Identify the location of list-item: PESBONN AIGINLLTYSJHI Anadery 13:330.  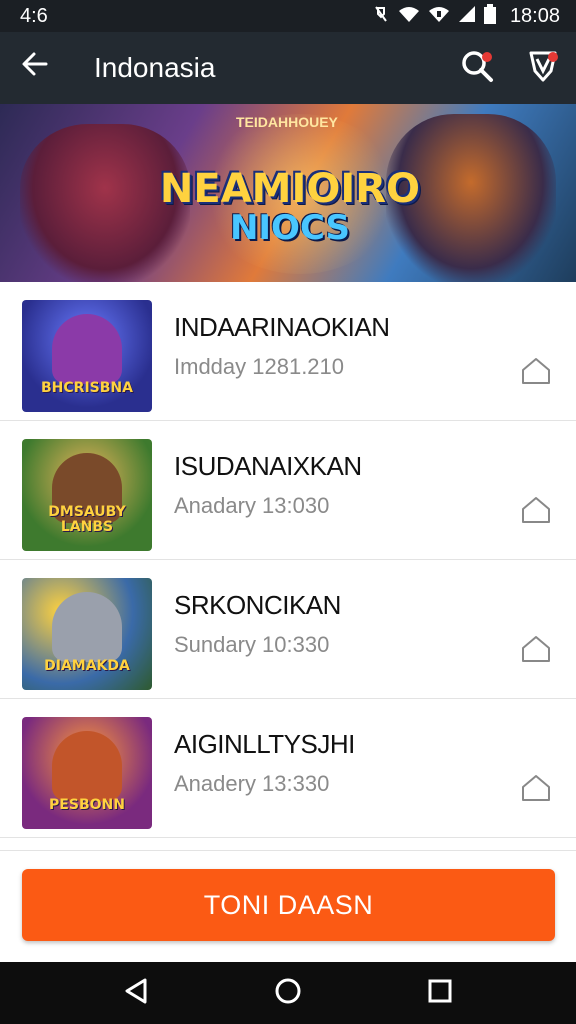
(288, 768).